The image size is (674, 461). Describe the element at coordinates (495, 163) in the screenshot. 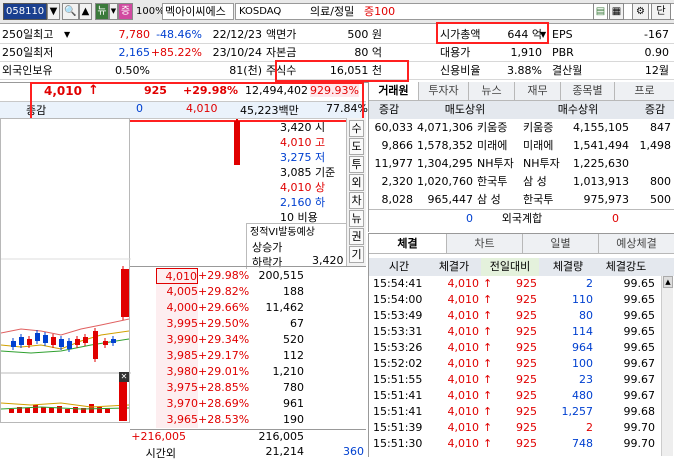

I see `broker-sell-name: NH투자` at that location.